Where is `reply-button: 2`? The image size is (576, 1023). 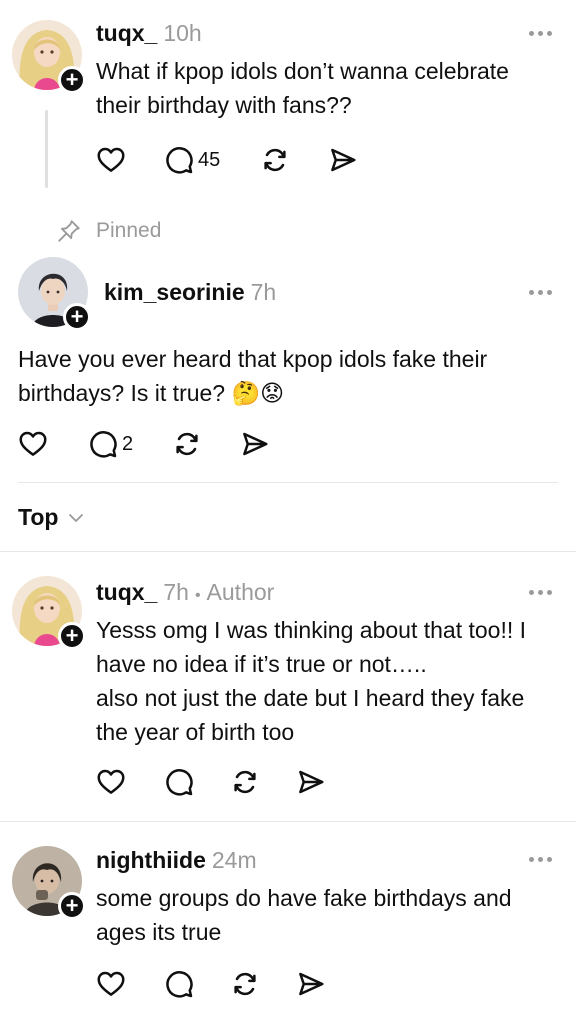 reply-button: 2 is located at coordinates (130, 444).